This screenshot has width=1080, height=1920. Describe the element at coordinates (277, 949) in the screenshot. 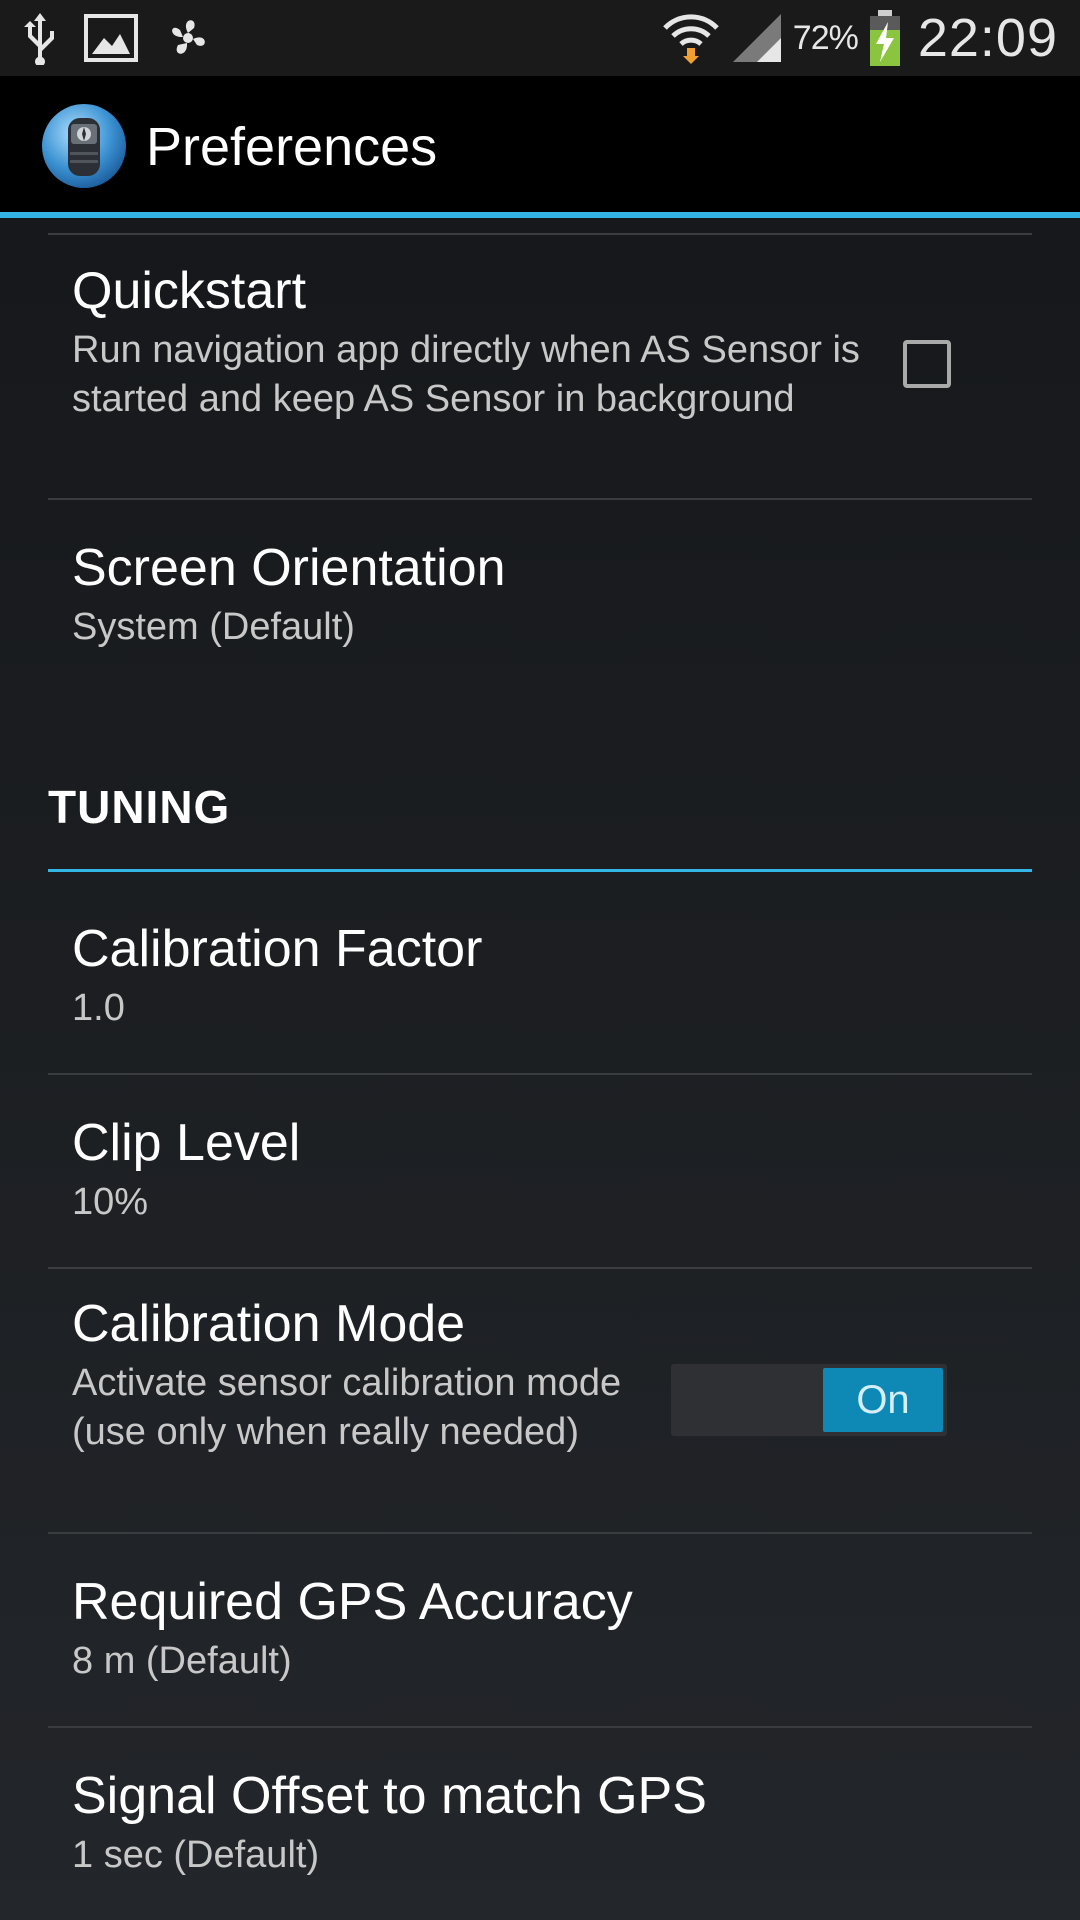

I see `pref-title: Calibration Factor` at that location.